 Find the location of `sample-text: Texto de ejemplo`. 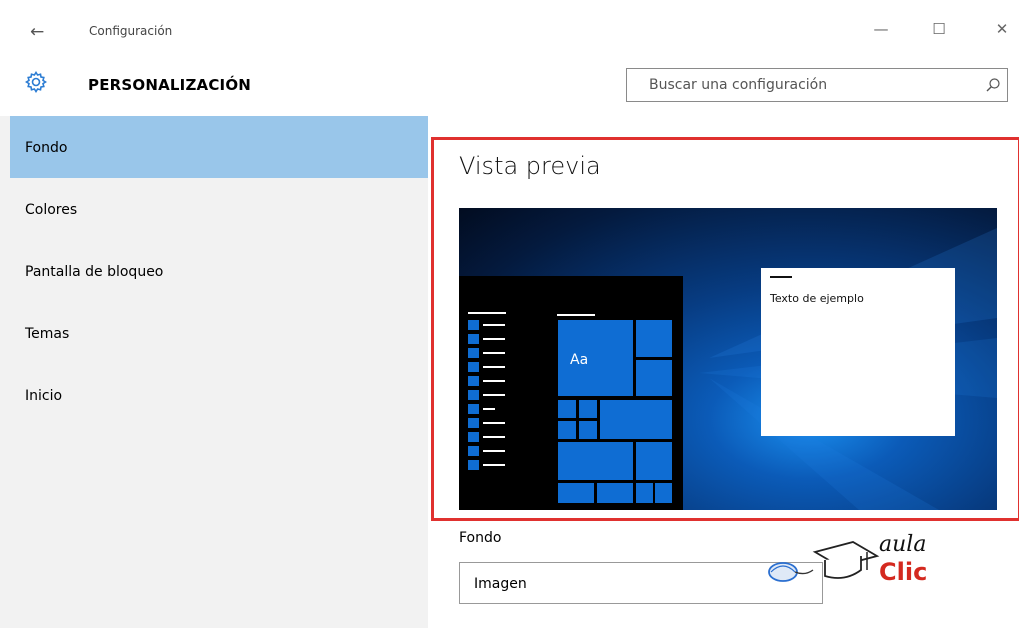

sample-text: Texto de ejemplo is located at coordinates (817, 298).